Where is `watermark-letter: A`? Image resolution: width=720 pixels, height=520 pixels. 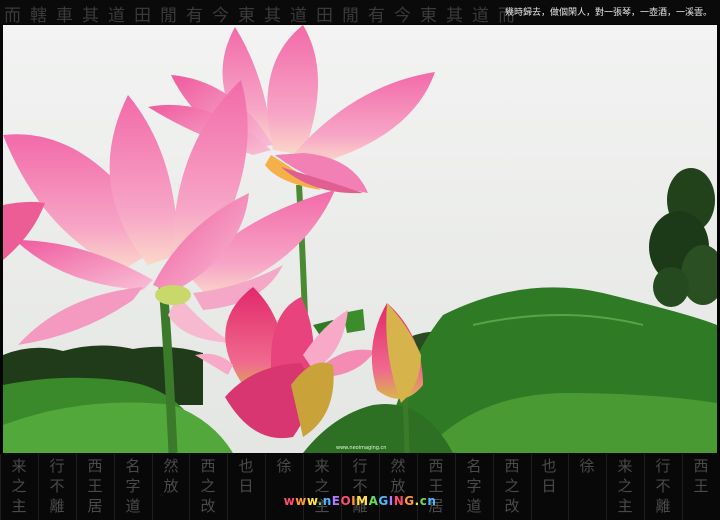 watermark-letter: A is located at coordinates (373, 501).